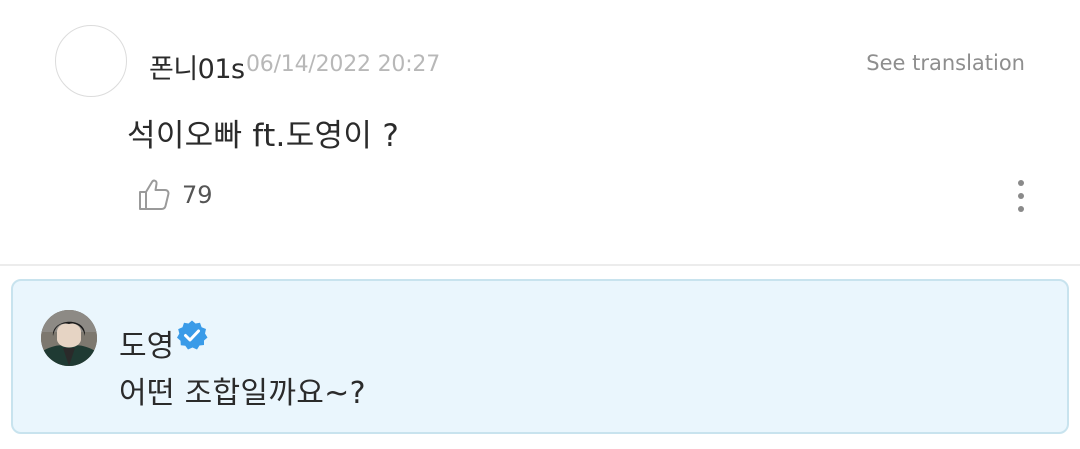  I want to click on verified-check-icon, so click(192, 335).